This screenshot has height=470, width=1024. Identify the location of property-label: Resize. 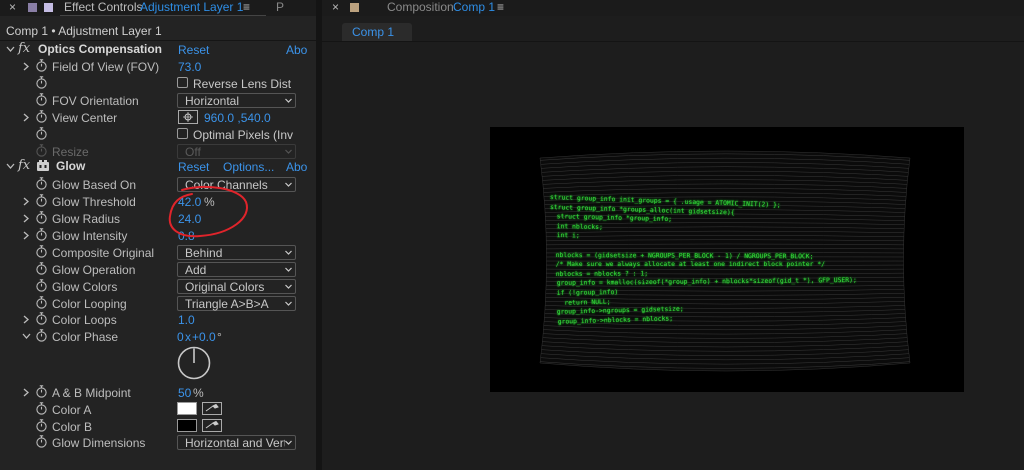
(70, 152).